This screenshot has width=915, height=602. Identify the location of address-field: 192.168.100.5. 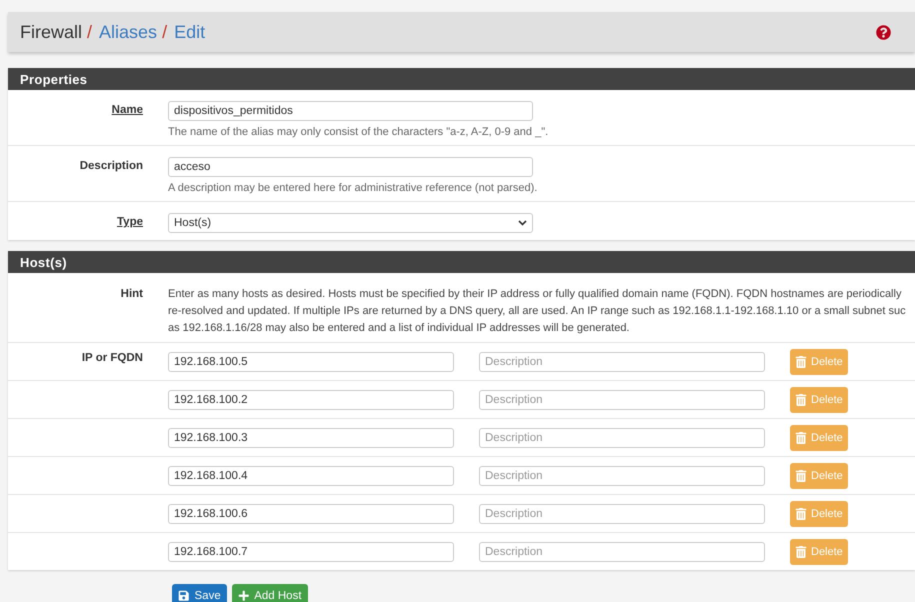
(311, 362).